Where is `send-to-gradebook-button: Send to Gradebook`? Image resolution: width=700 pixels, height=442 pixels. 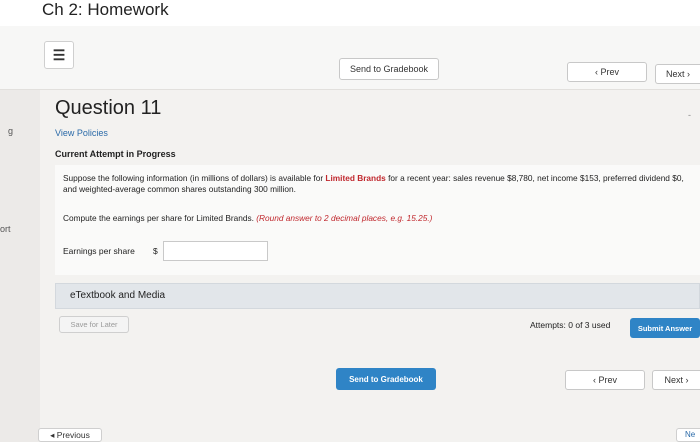 send-to-gradebook-button: Send to Gradebook is located at coordinates (389, 69).